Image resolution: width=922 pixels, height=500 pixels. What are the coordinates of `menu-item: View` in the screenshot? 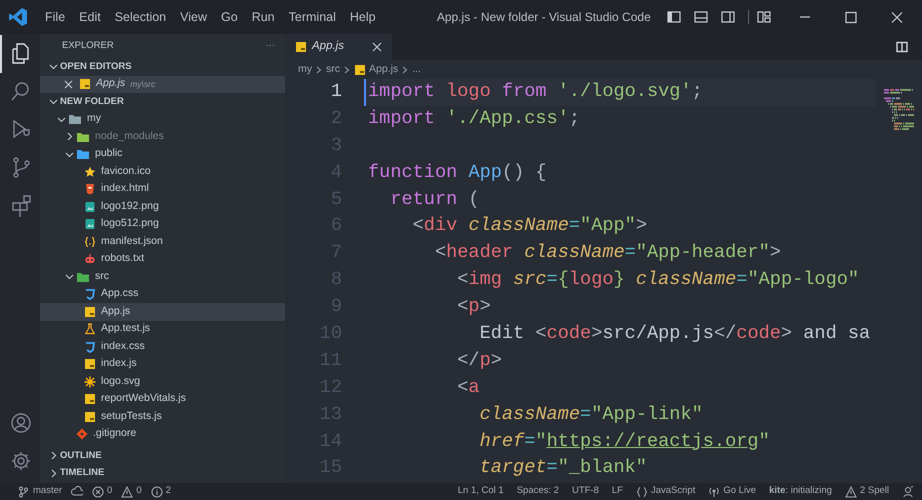 It's located at (193, 17).